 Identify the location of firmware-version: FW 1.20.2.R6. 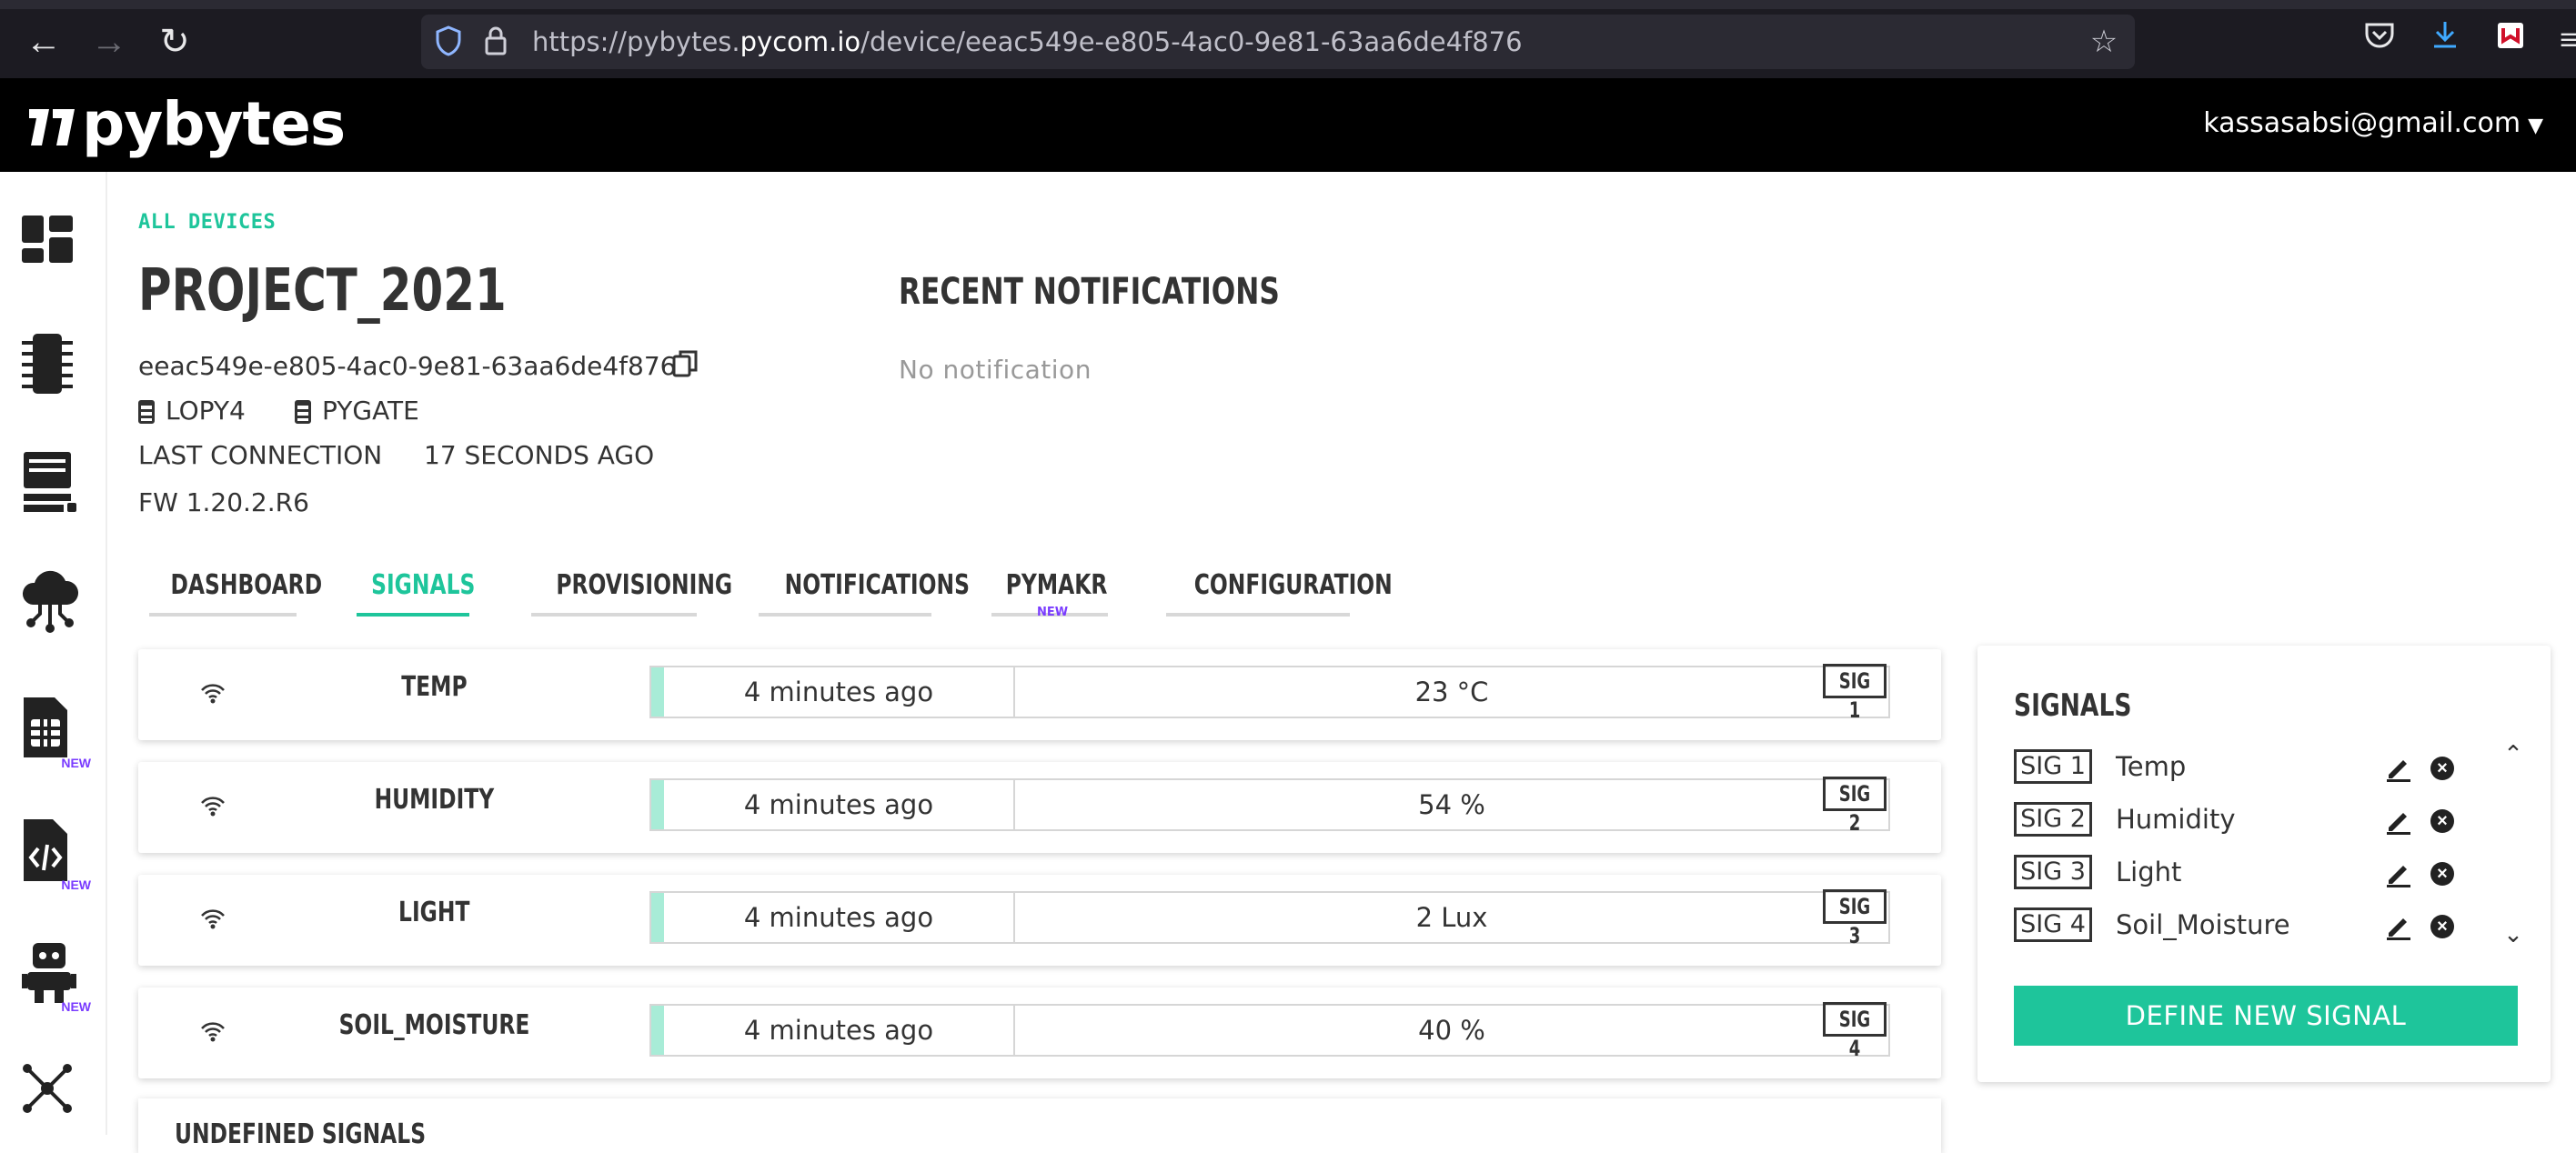
(223, 502).